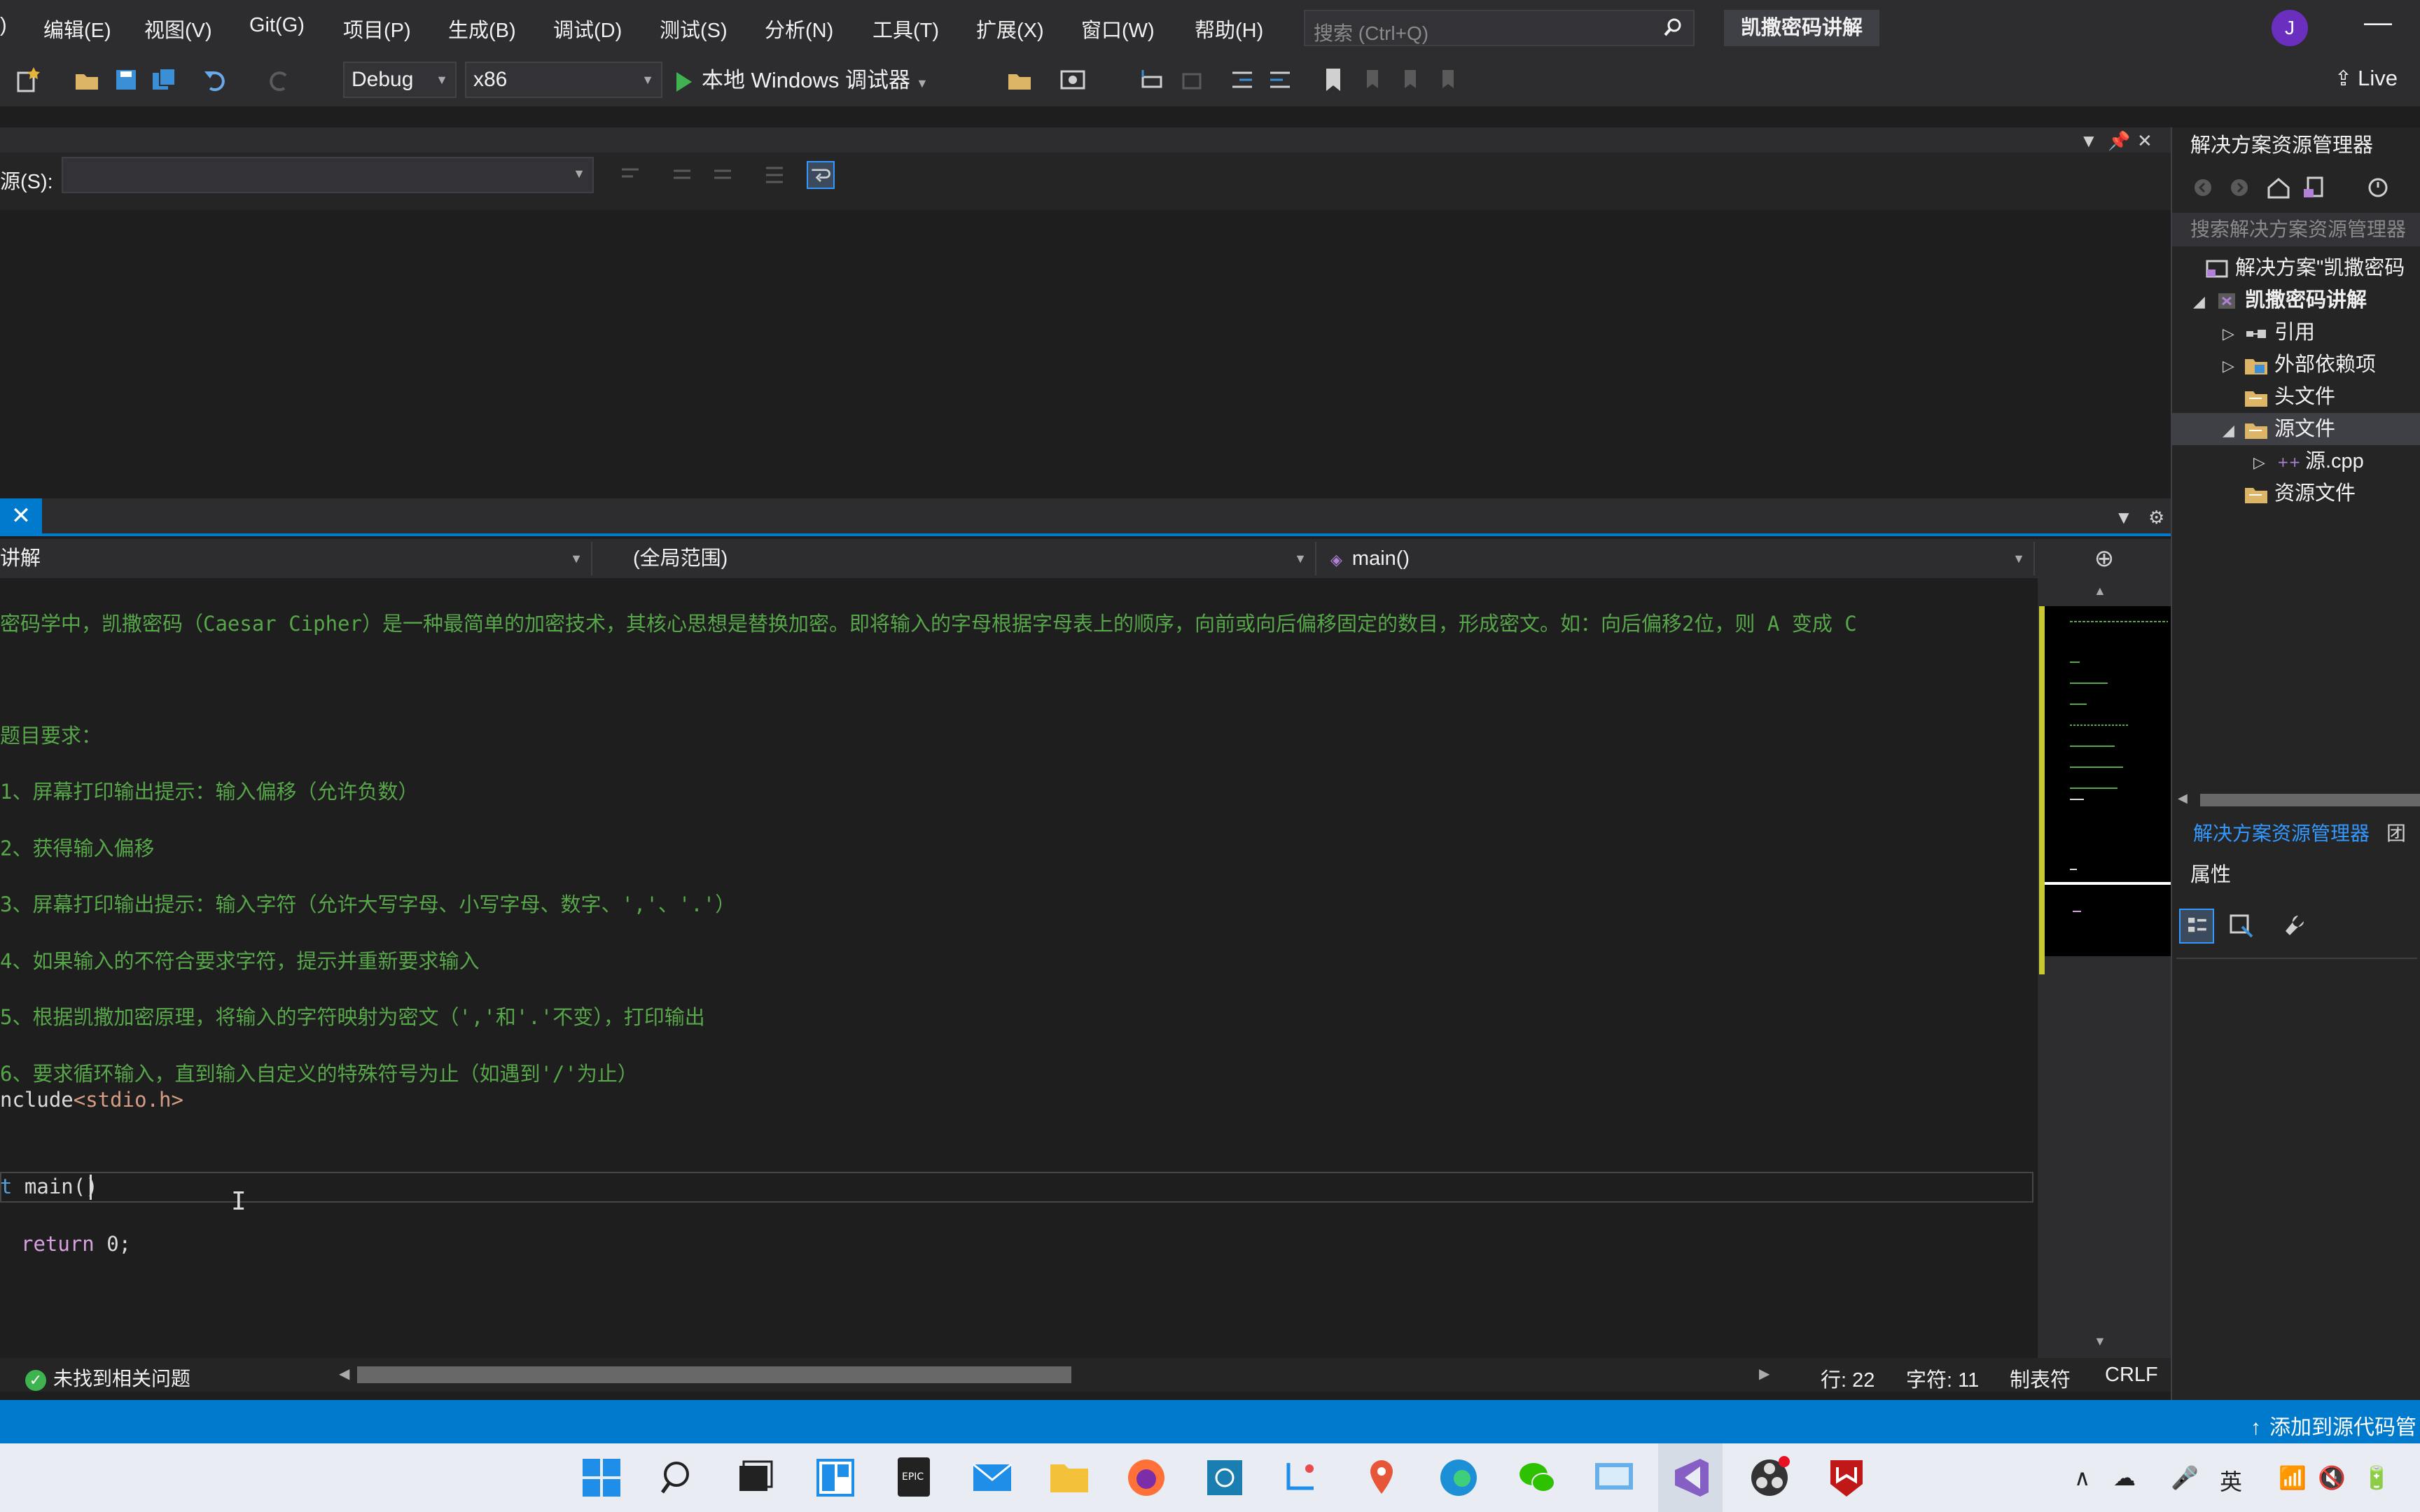 This screenshot has height=1512, width=2420. I want to click on solution-horizontal-scrollbar: ◀, so click(2296, 800).